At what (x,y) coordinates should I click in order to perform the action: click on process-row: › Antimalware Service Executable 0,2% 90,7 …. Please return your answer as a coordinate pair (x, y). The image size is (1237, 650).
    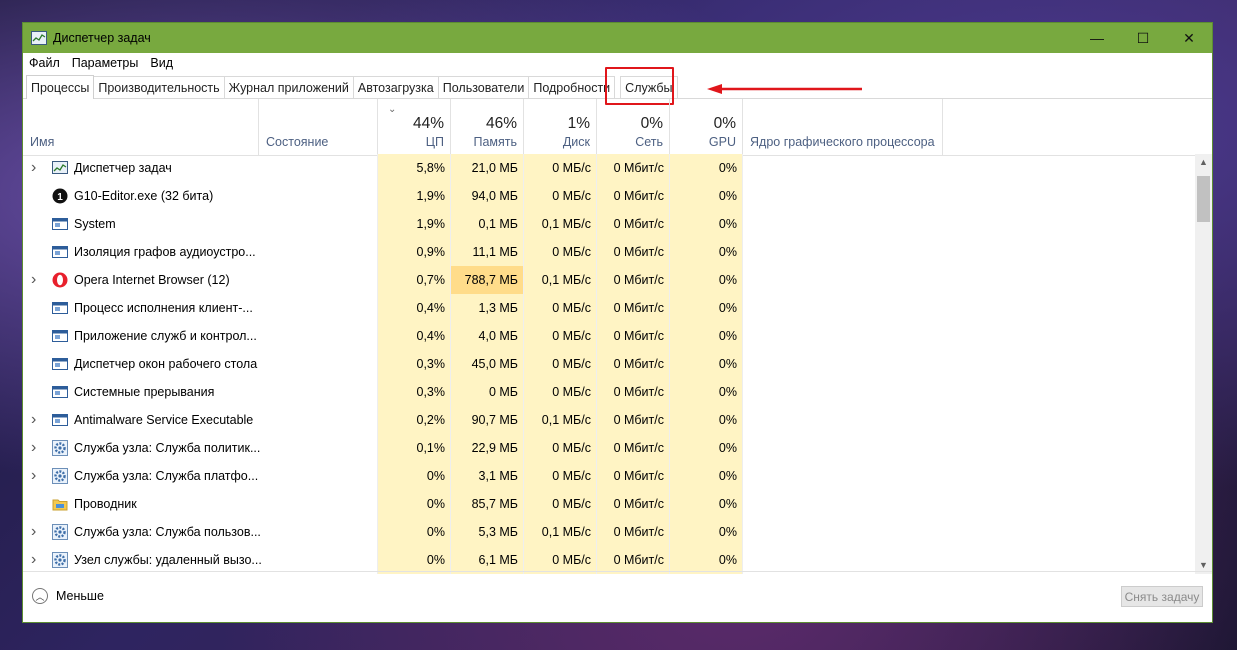
    Looking at the image, I should click on (610, 420).